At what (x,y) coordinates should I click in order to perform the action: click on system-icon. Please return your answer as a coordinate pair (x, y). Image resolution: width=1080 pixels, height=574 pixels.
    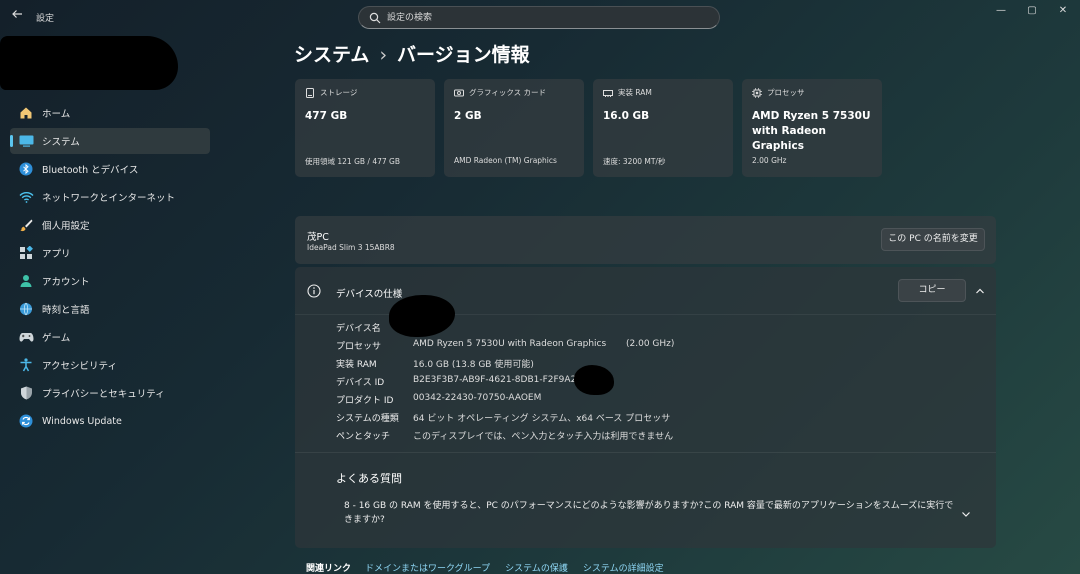
    Looking at the image, I should click on (26, 141).